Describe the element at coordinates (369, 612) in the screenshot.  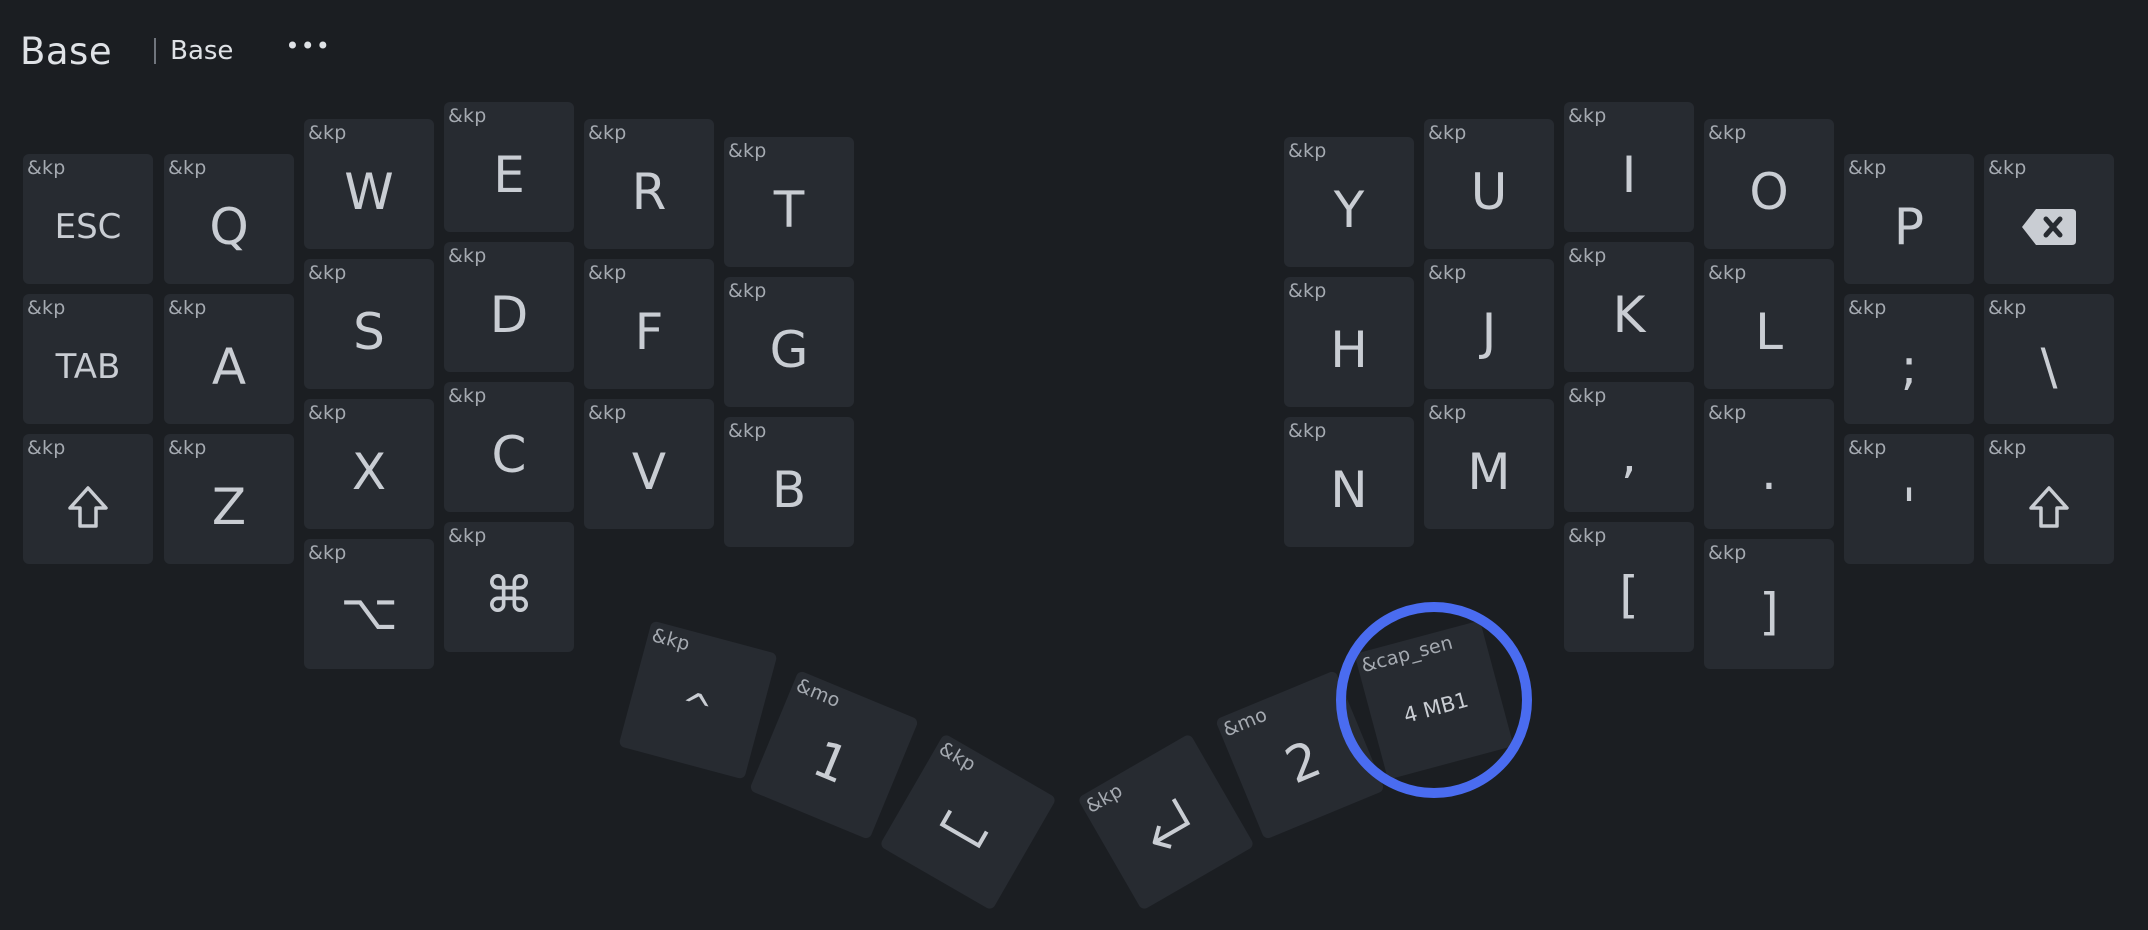
I see `key-param-label: ⌥` at that location.